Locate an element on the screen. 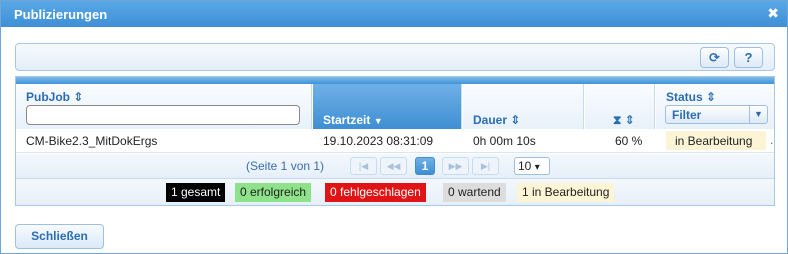 Image resolution: width=788 pixels, height=254 pixels. status-badge: in Bearbeitung . is located at coordinates (719, 140).